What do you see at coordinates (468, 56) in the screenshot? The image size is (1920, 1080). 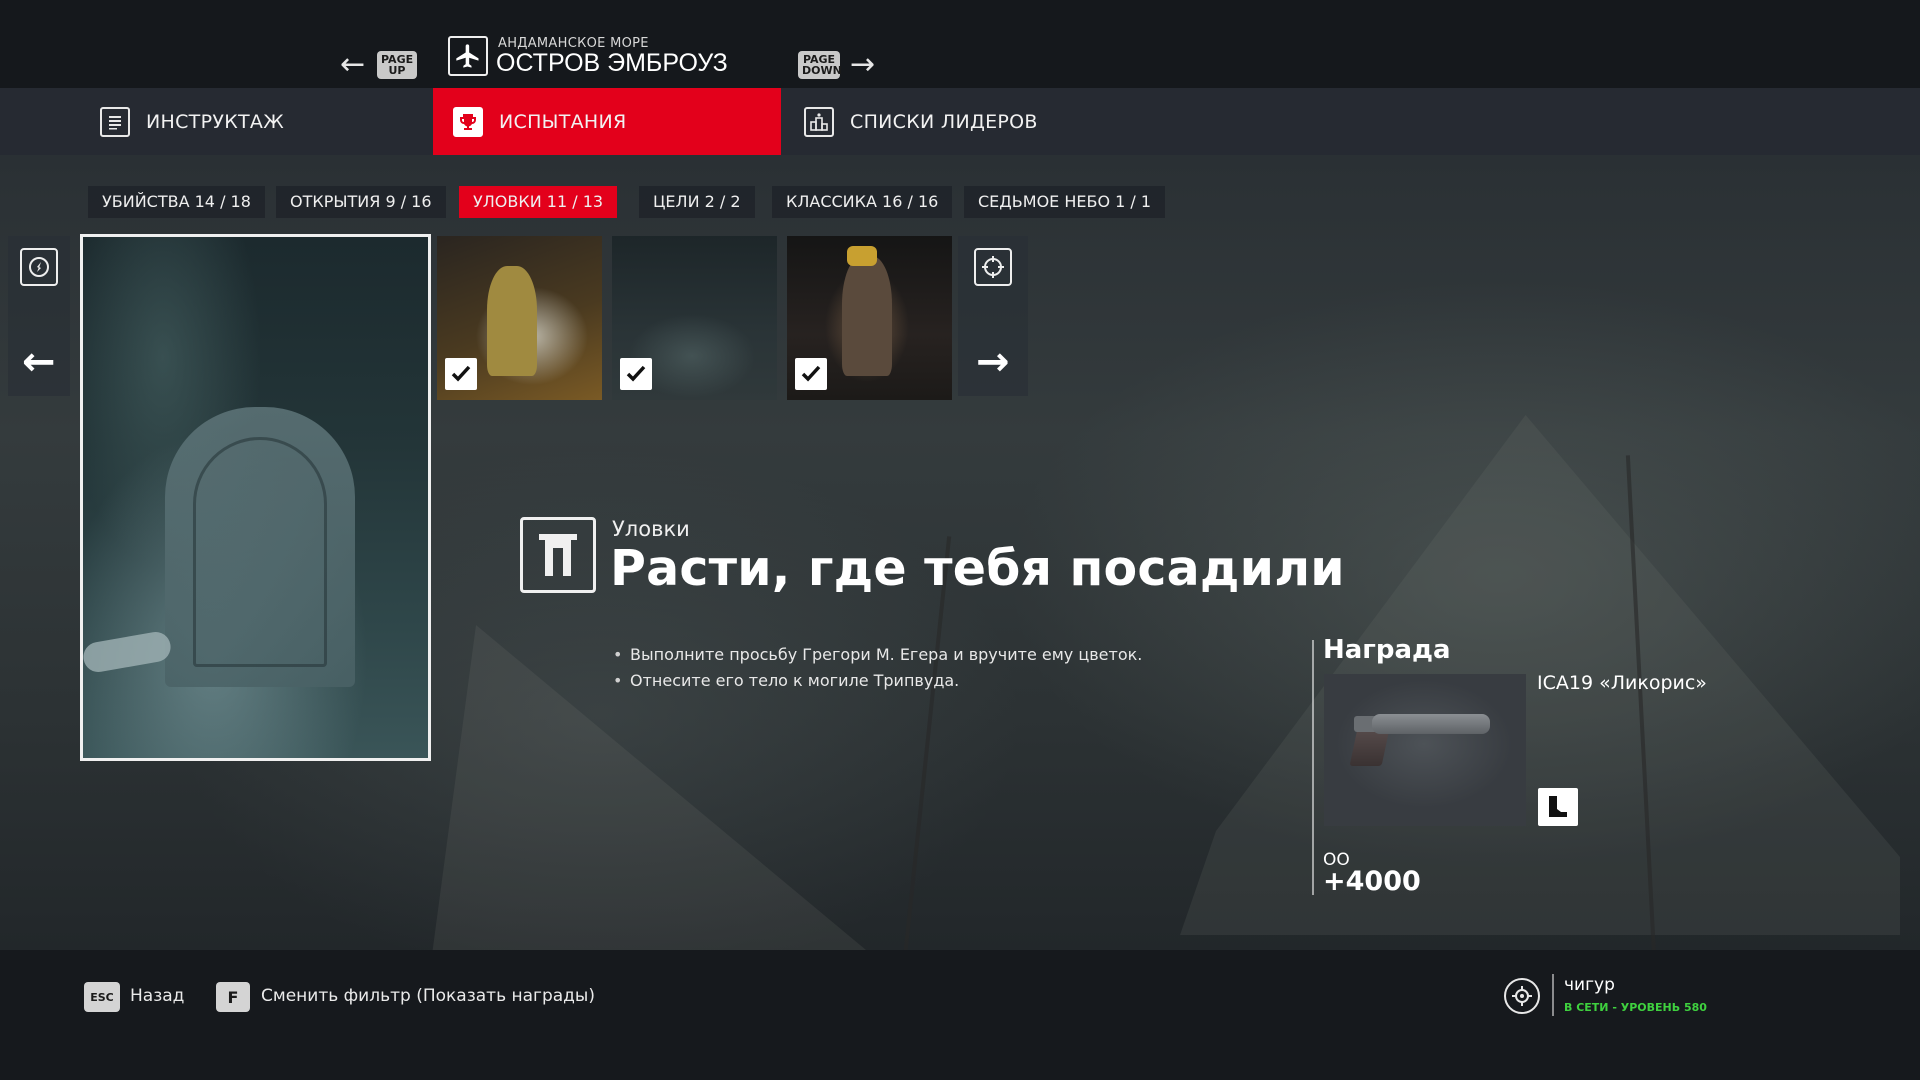 I see `airplane-icon` at bounding box center [468, 56].